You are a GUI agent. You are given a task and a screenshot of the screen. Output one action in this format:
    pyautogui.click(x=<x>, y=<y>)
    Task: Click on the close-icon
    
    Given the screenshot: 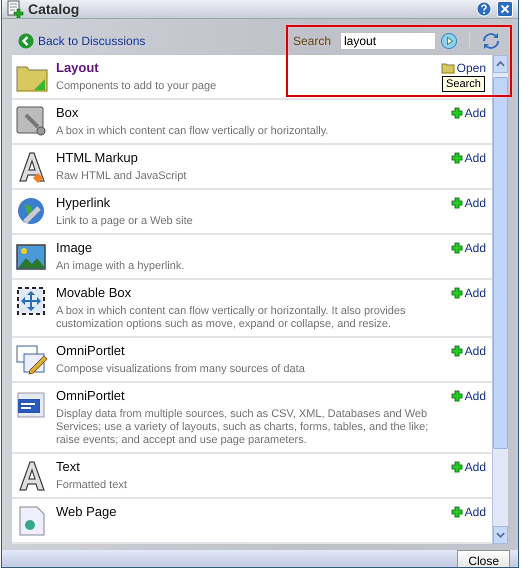 What is the action you would take?
    pyautogui.click(x=505, y=8)
    